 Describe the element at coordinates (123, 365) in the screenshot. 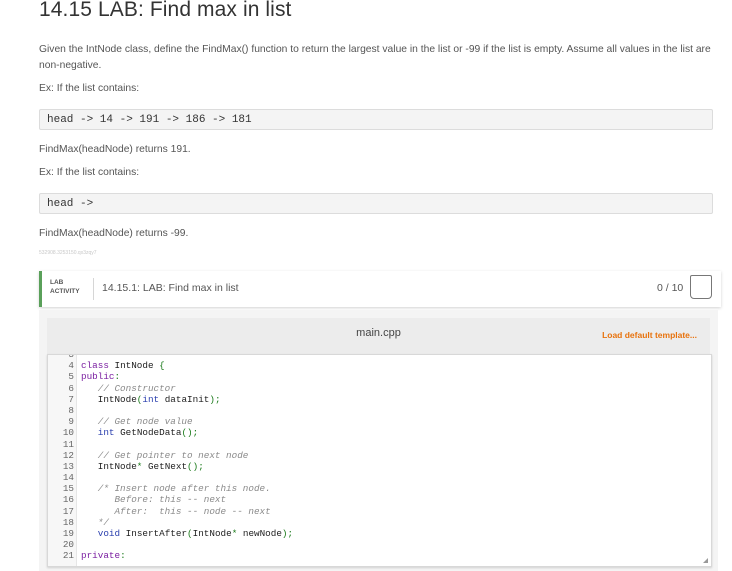

I see `code-text: class IntNode {` at that location.